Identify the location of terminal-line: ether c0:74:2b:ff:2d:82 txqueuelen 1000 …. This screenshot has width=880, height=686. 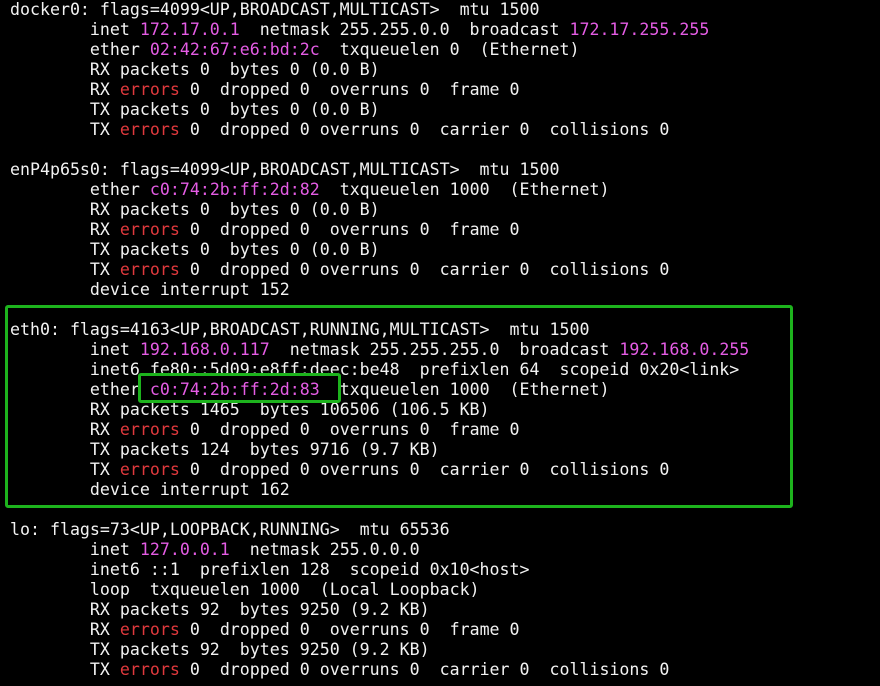
(445, 190).